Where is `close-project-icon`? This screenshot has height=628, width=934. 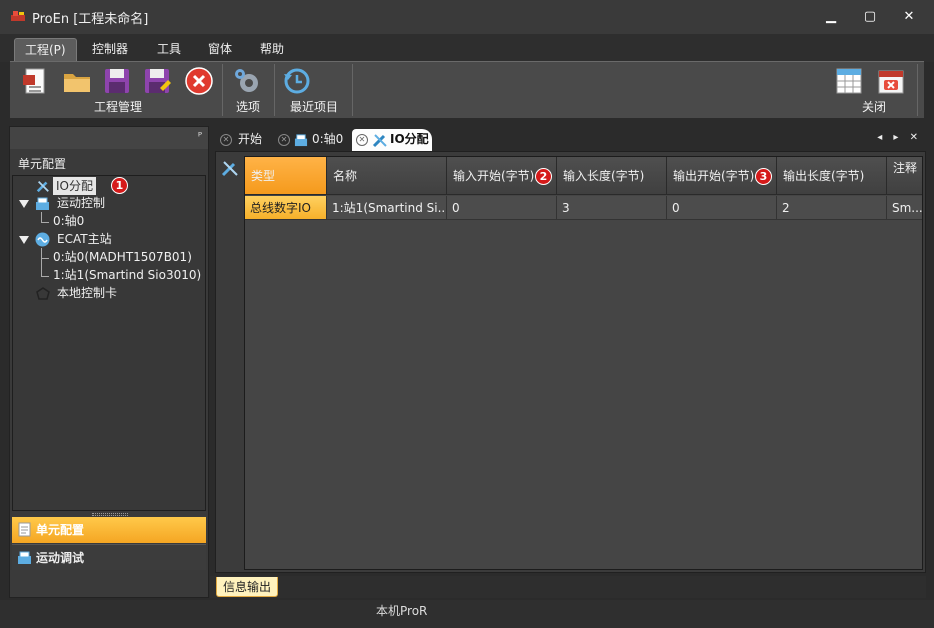 close-project-icon is located at coordinates (891, 81).